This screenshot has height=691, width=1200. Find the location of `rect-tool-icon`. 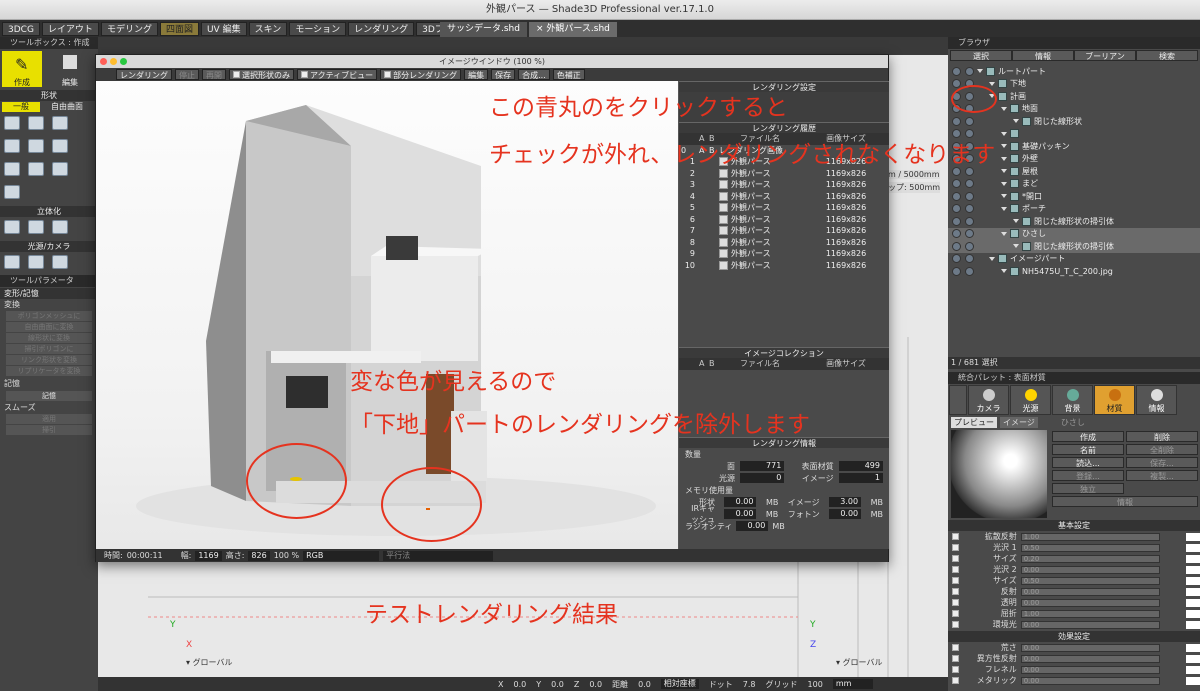

rect-tool-icon is located at coordinates (60, 123).